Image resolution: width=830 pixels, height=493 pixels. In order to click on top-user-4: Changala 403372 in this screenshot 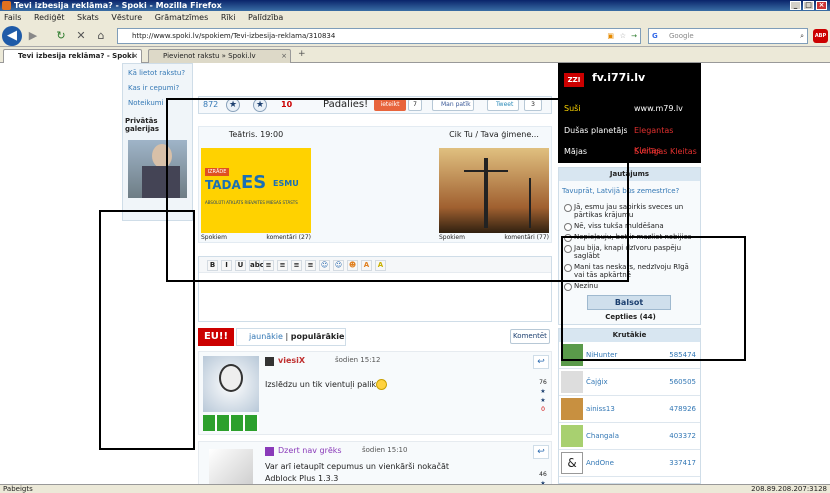, I will do `click(629, 436)`.